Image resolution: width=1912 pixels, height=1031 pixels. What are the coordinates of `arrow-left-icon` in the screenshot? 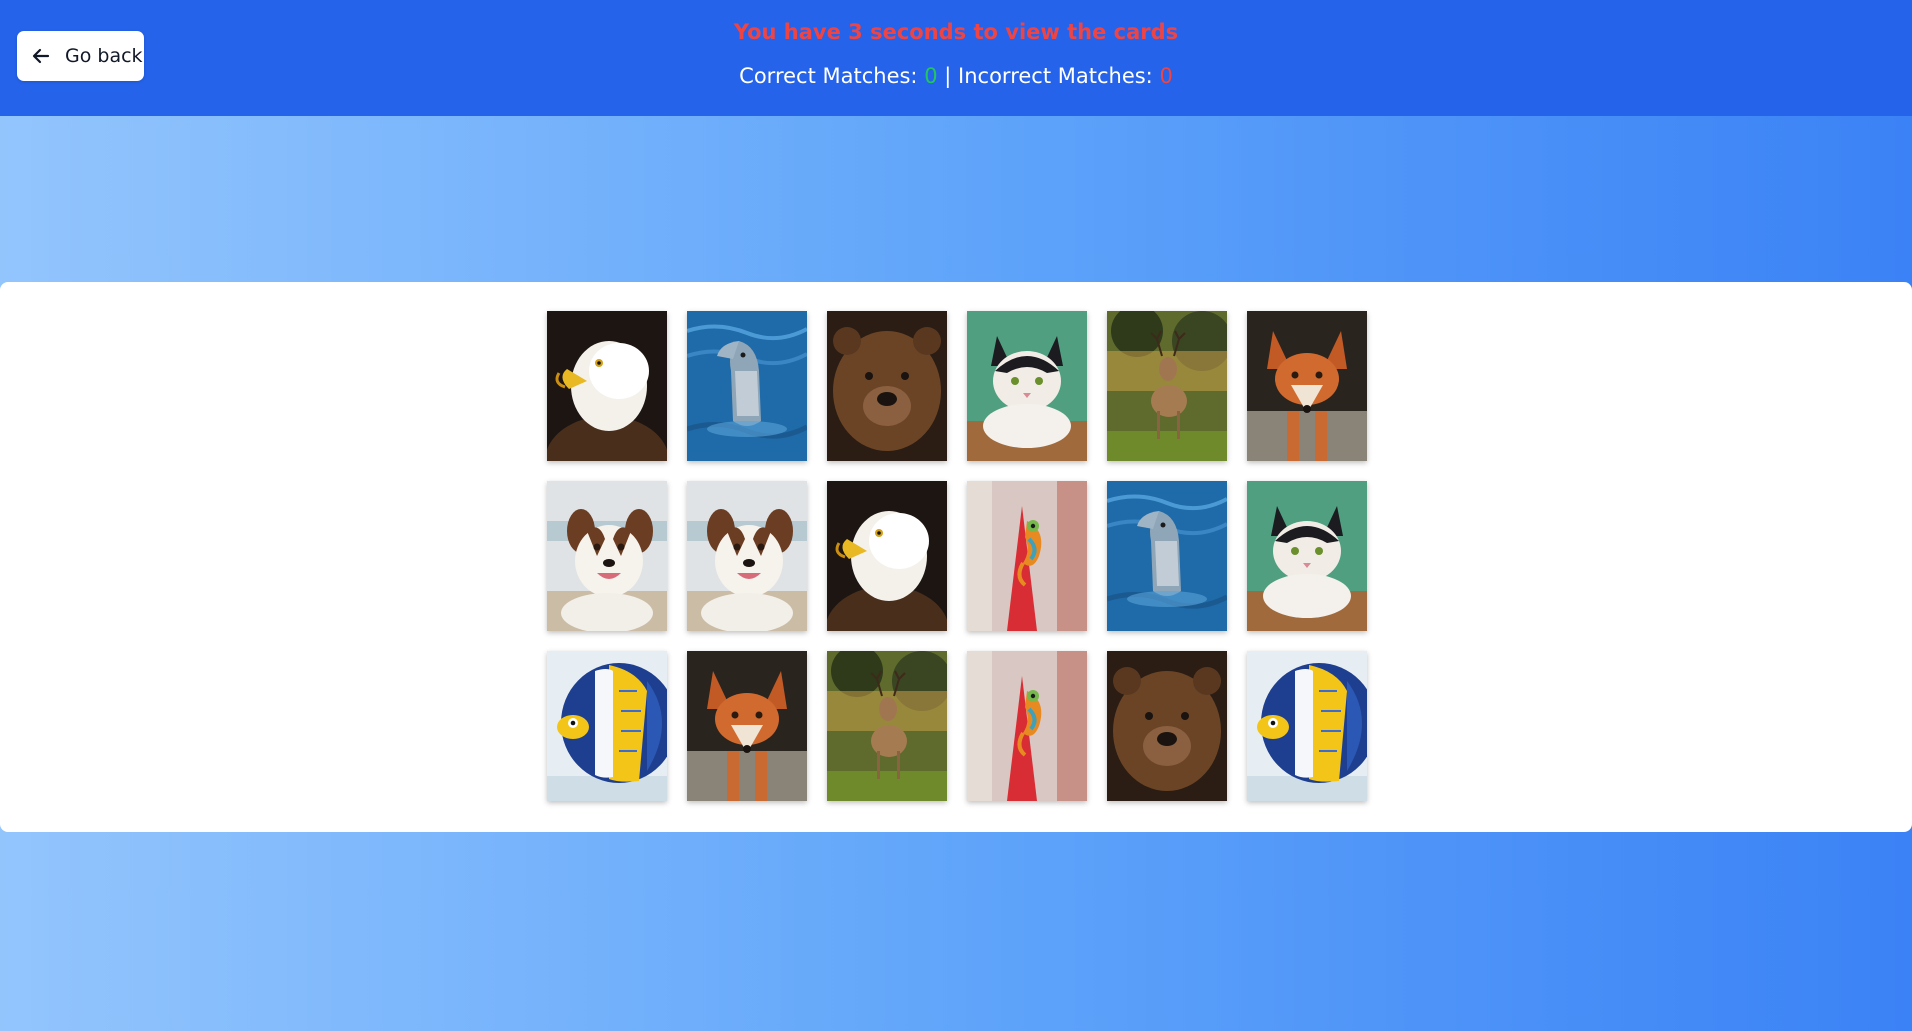 It's located at (41, 56).